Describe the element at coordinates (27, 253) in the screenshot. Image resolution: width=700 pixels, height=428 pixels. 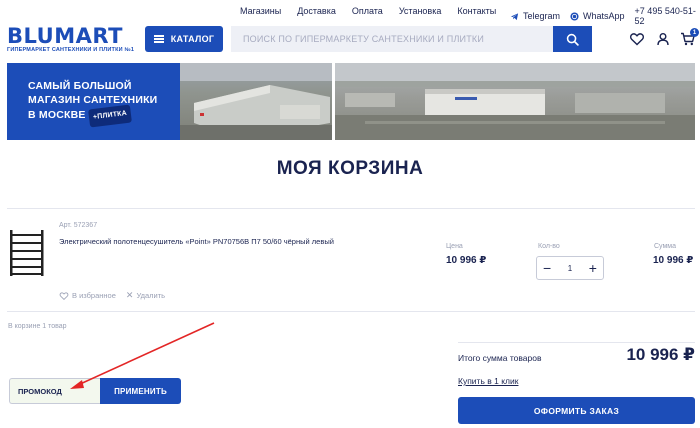
I see `product-image` at that location.